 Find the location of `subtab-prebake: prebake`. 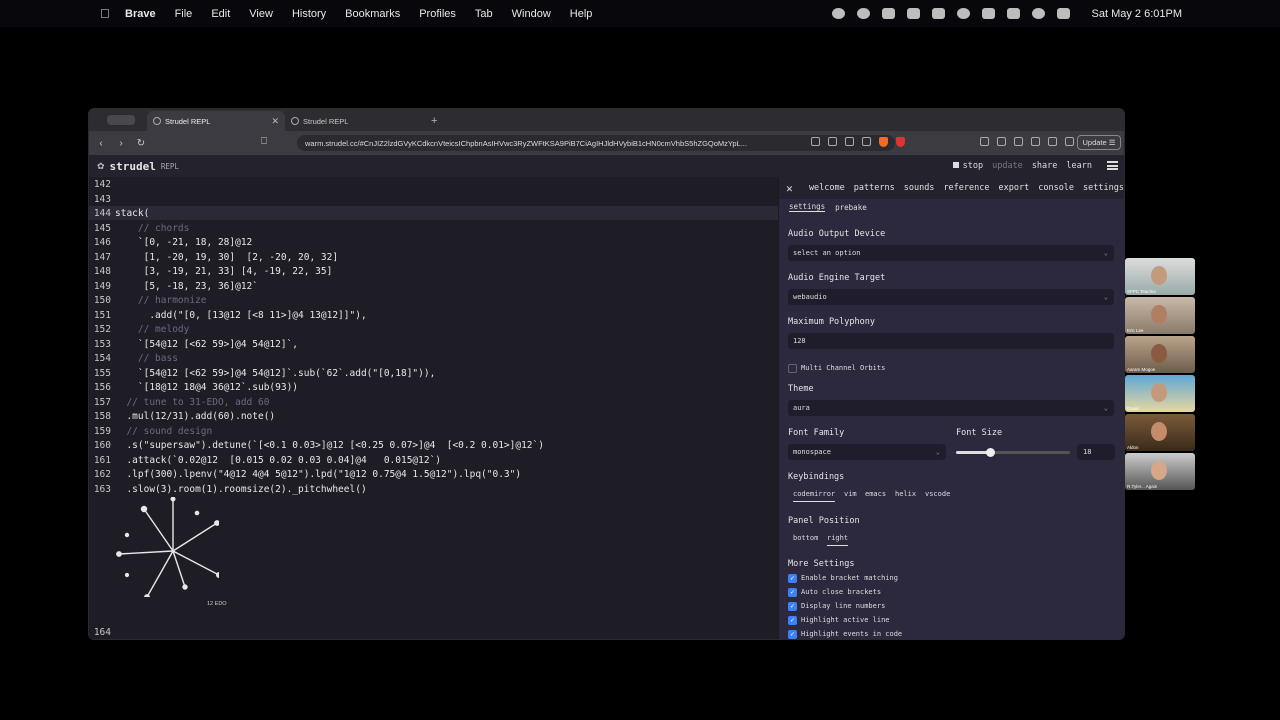

subtab-prebake: prebake is located at coordinates (851, 207).